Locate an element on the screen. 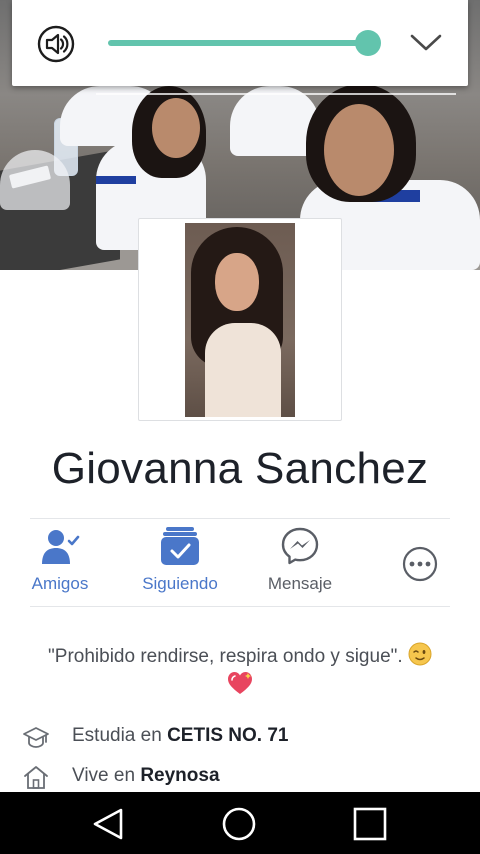  profile-picture is located at coordinates (240, 320).